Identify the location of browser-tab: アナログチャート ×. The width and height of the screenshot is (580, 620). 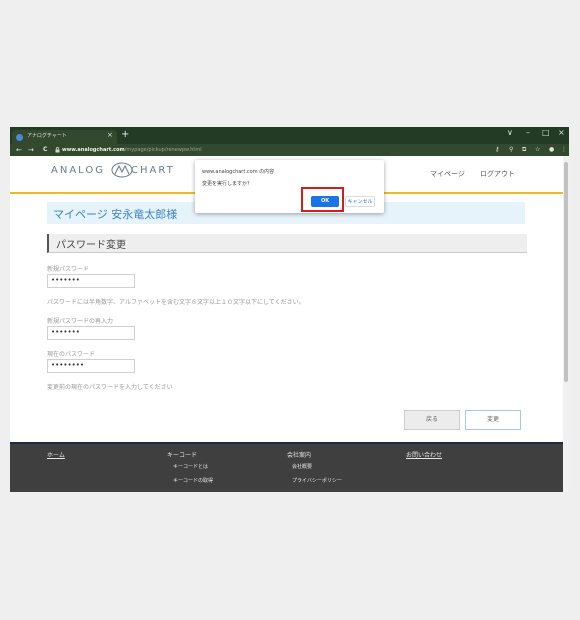
(64, 137).